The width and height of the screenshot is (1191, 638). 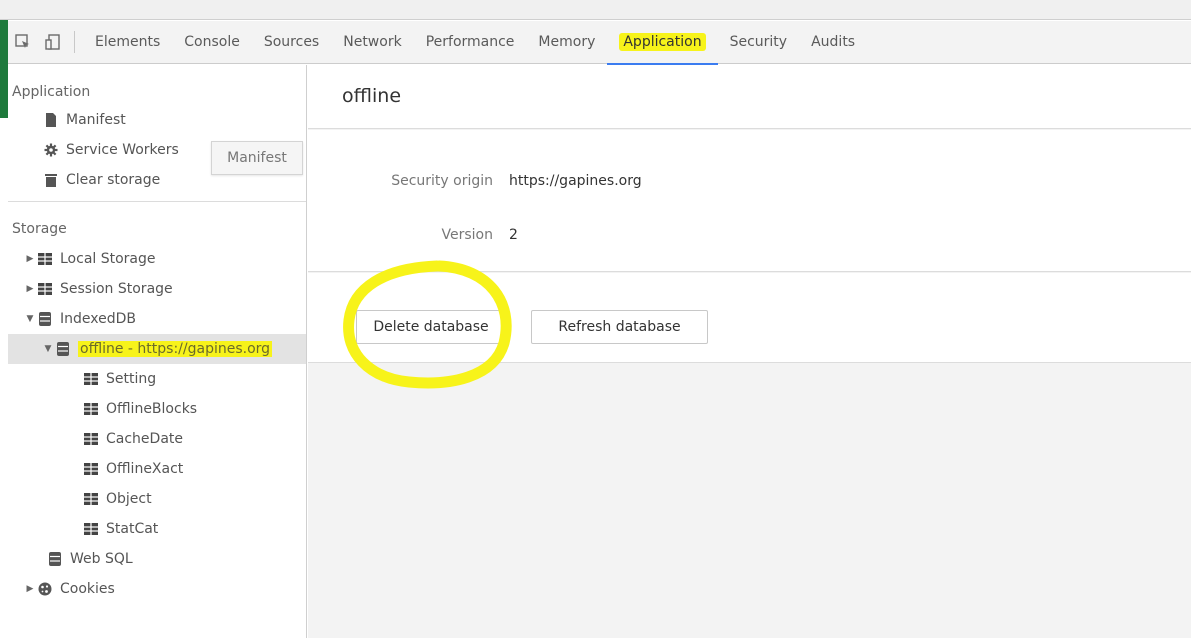 What do you see at coordinates (175, 349) in the screenshot?
I see `sidebar-item-label: offline - https://gapines.org` at bounding box center [175, 349].